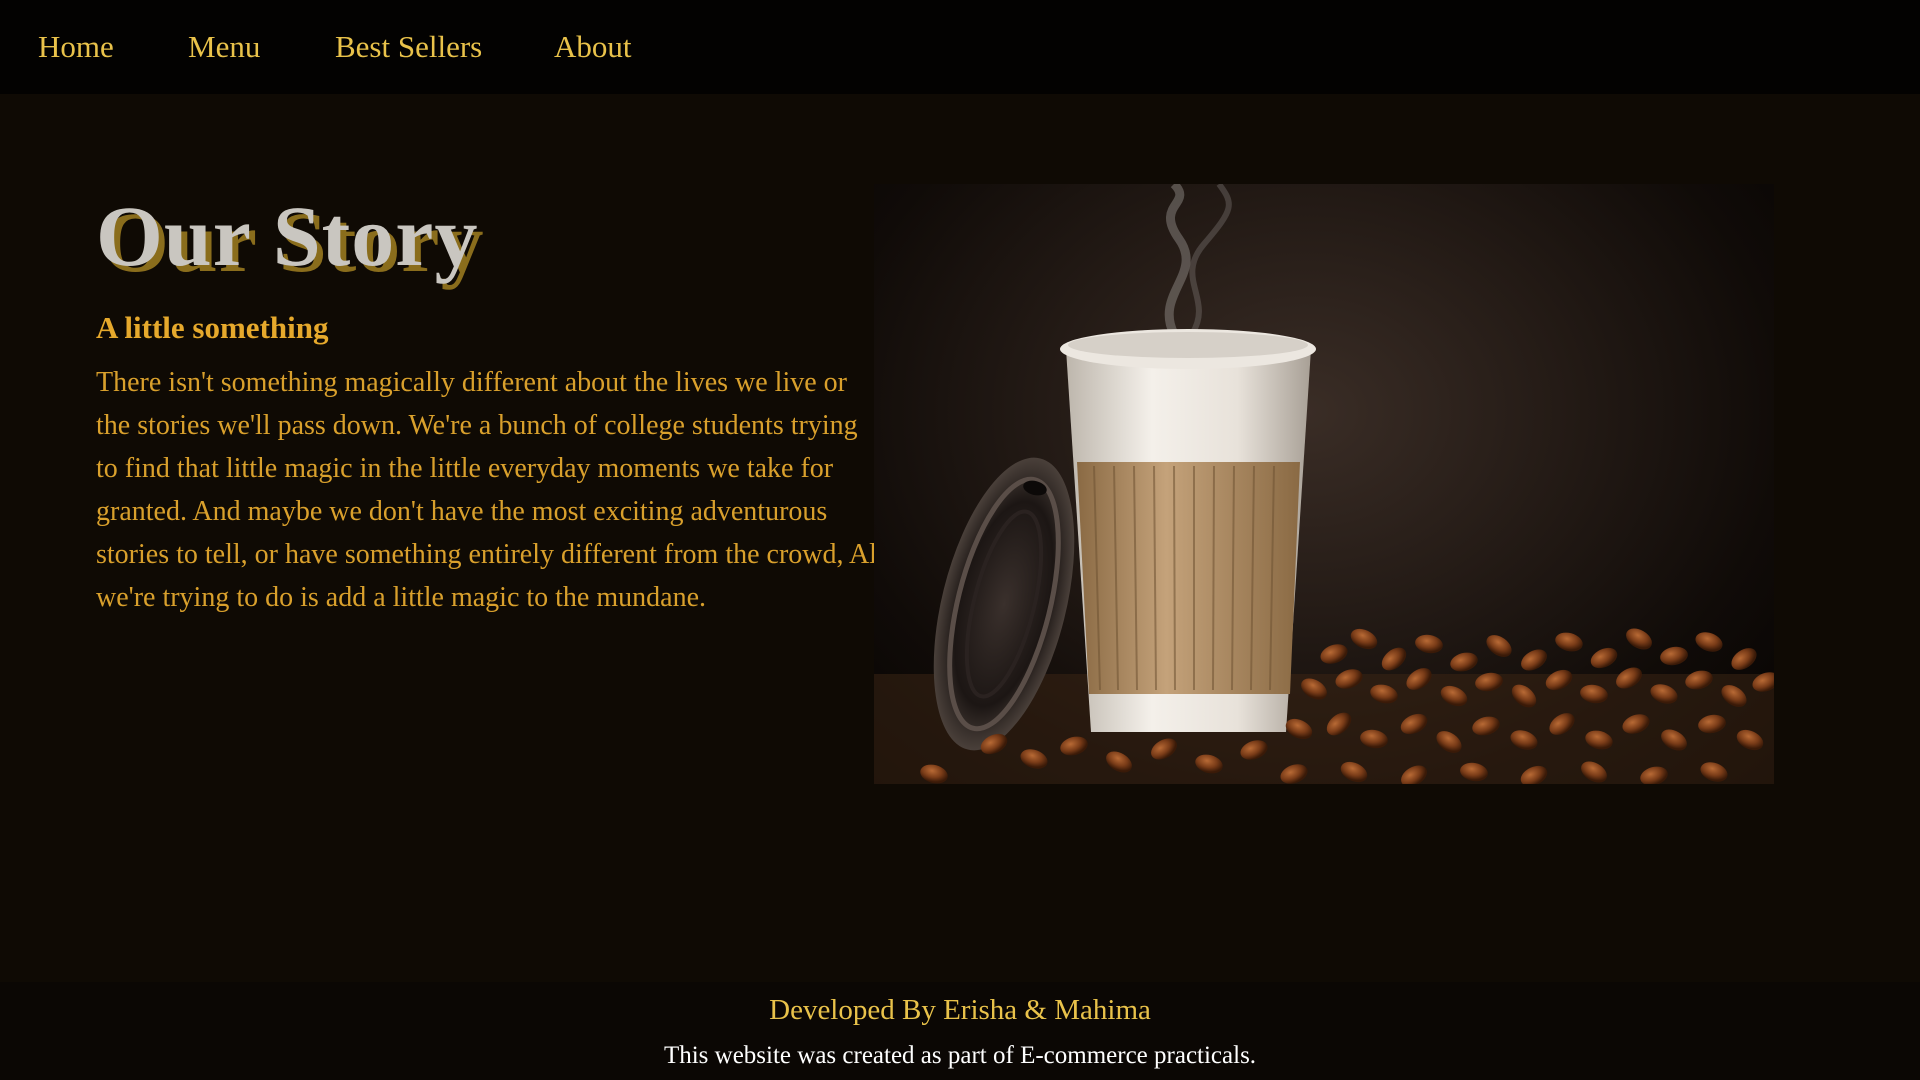 This screenshot has width=1920, height=1080. What do you see at coordinates (212, 327) in the screenshot?
I see `story-subtitle: A little something` at bounding box center [212, 327].